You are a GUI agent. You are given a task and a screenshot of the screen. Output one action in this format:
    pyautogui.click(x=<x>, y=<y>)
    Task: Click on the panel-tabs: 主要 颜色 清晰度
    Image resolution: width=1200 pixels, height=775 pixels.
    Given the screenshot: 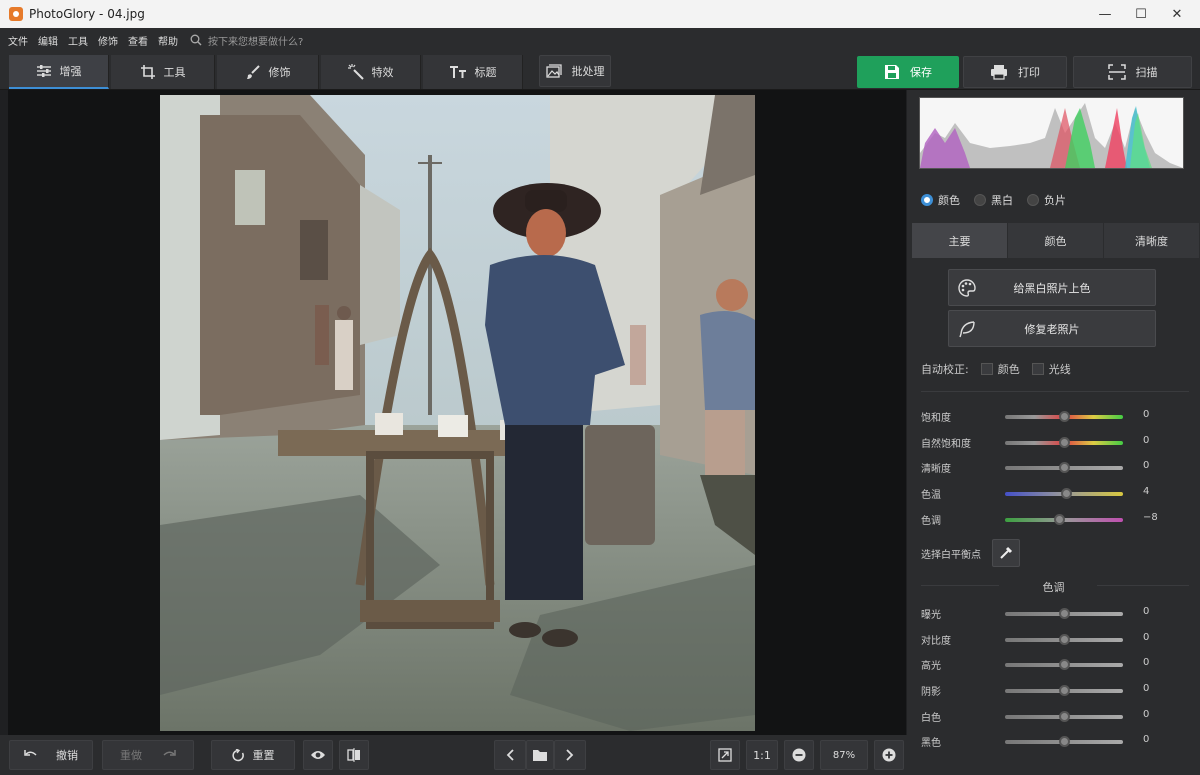 What is the action you would take?
    pyautogui.click(x=1056, y=240)
    